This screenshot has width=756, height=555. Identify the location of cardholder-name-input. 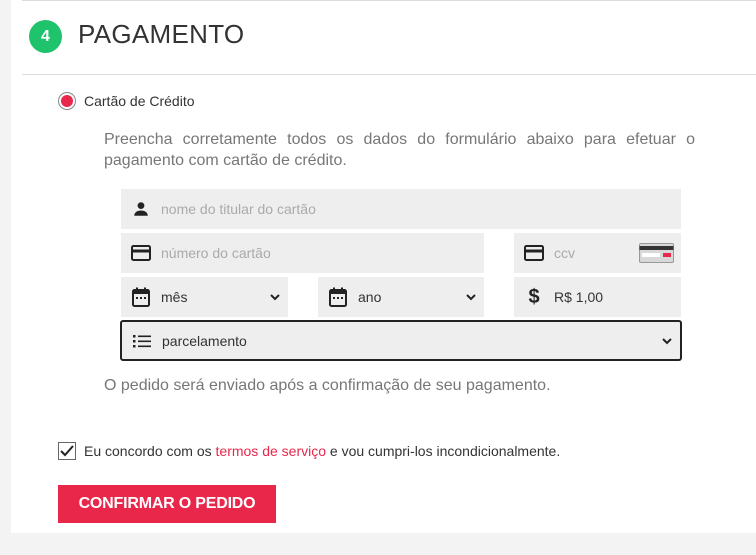
(421, 209).